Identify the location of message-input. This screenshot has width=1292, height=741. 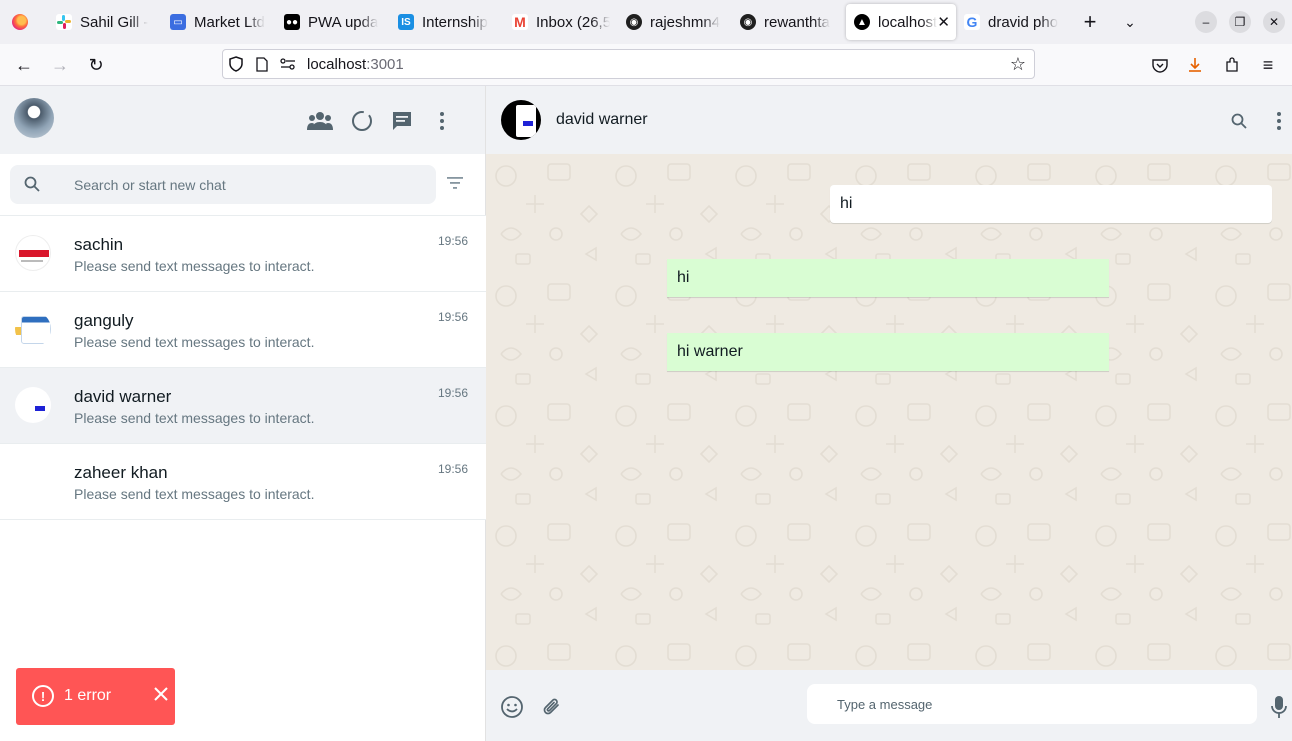
(1032, 704).